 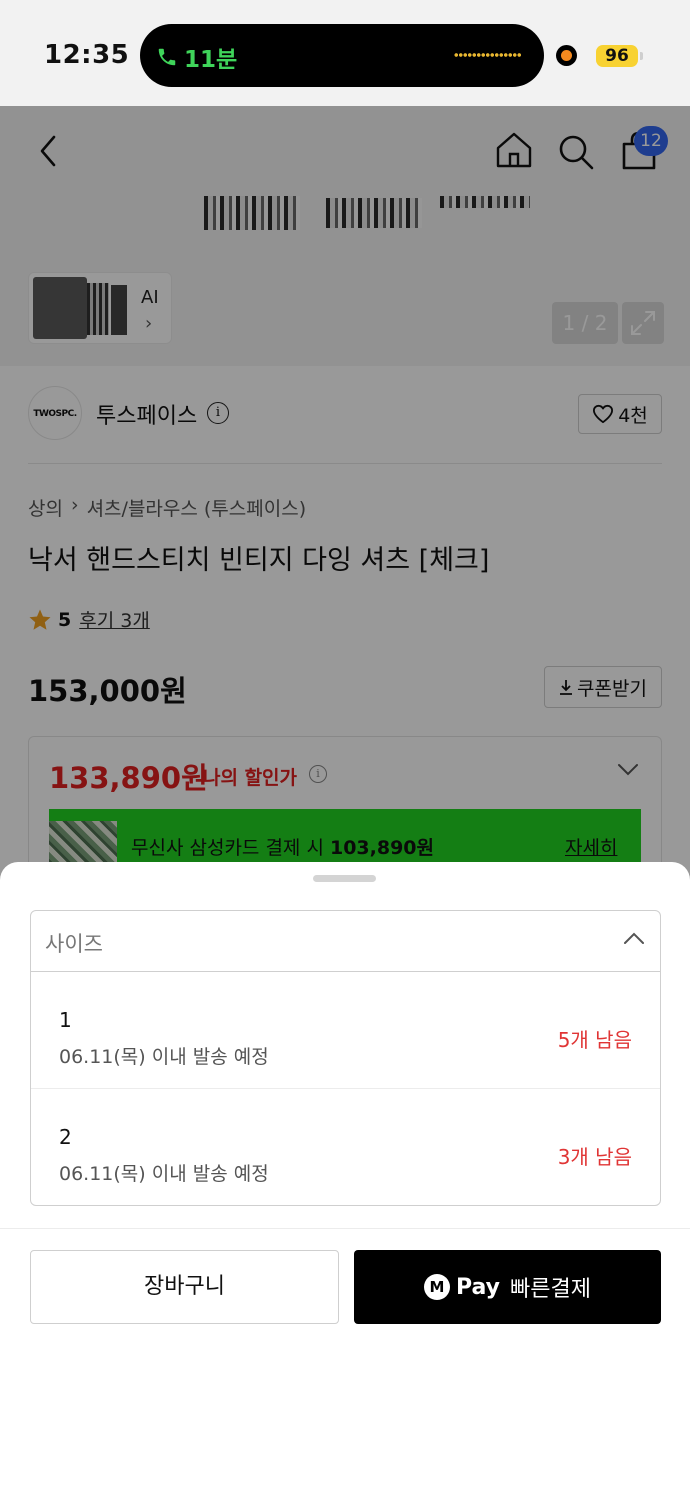 What do you see at coordinates (65, 1020) in the screenshot?
I see `size-option-name: 1` at bounding box center [65, 1020].